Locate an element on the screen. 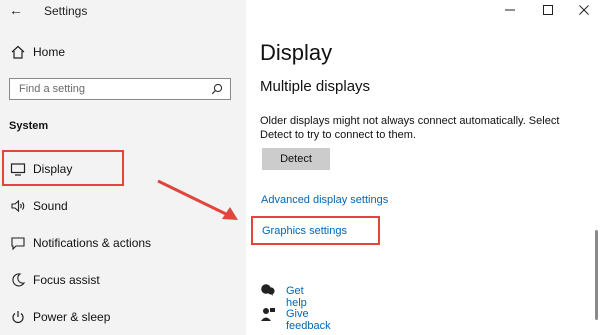  section-title: Multiple displays is located at coordinates (315, 86).